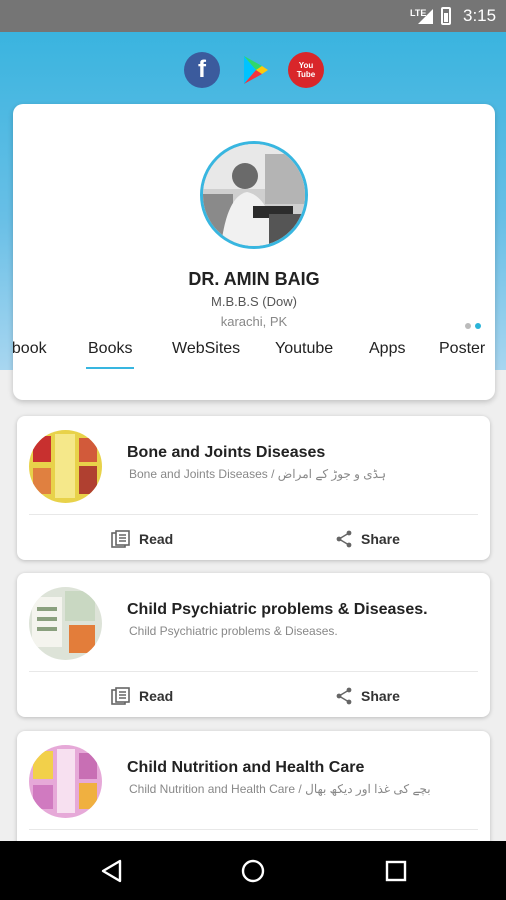 The width and height of the screenshot is (506, 900). What do you see at coordinates (254, 301) in the screenshot?
I see `profile-degree: M.B.B.S (Dow)` at bounding box center [254, 301].